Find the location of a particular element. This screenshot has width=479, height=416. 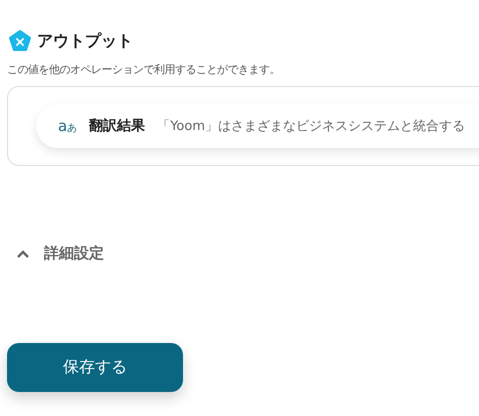

output-chip: aあ 翻訳結果 「Yoom」はさまざまなビジネスシステムと統合する is located at coordinates (257, 126).